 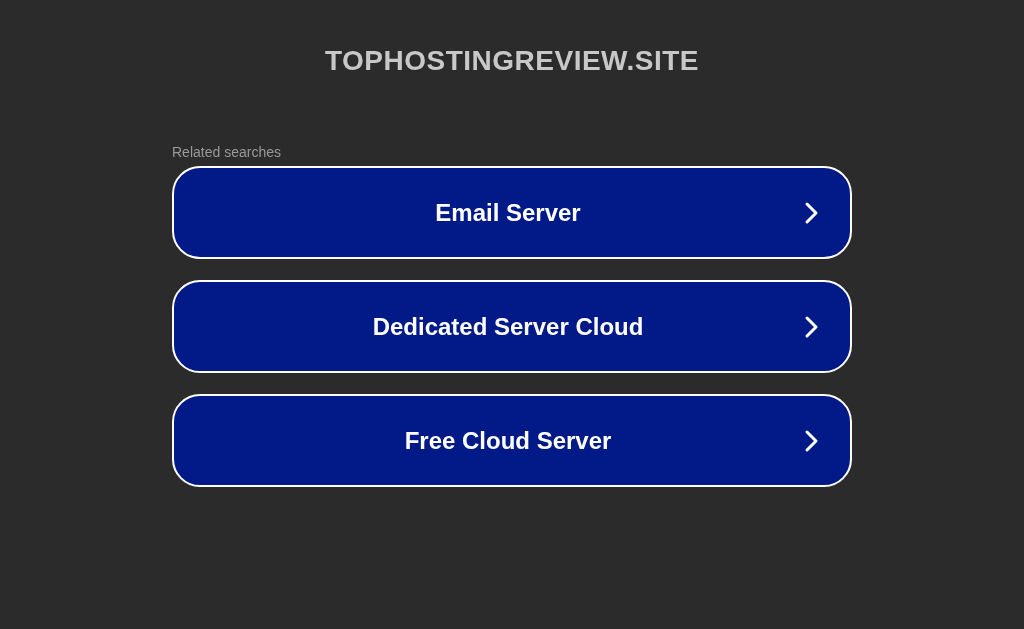 I want to click on related-searches-heading: Related searches, so click(x=226, y=152).